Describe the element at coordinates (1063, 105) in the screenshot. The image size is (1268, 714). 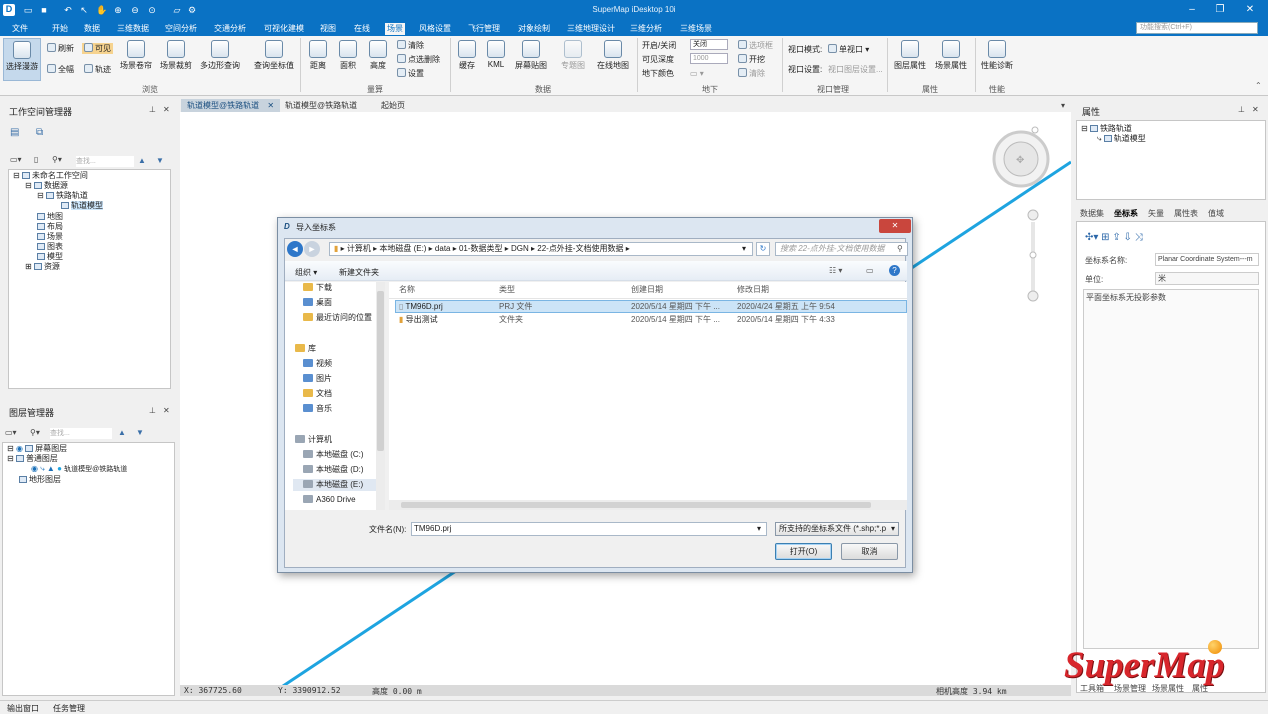
I see `tab-dropdown-icon: ▾` at that location.